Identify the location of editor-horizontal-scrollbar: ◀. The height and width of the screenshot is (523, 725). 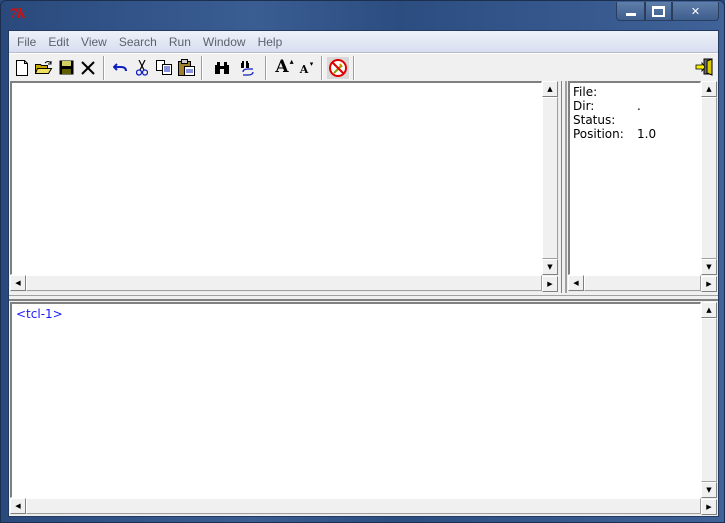
(276, 283).